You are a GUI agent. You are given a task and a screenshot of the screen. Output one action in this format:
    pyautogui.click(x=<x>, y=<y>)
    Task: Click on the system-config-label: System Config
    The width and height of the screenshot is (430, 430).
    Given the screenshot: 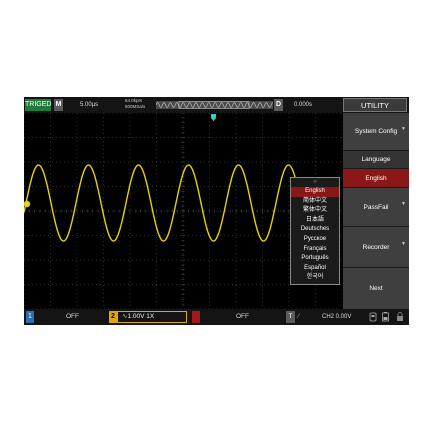 What is the action you would take?
    pyautogui.click(x=376, y=131)
    